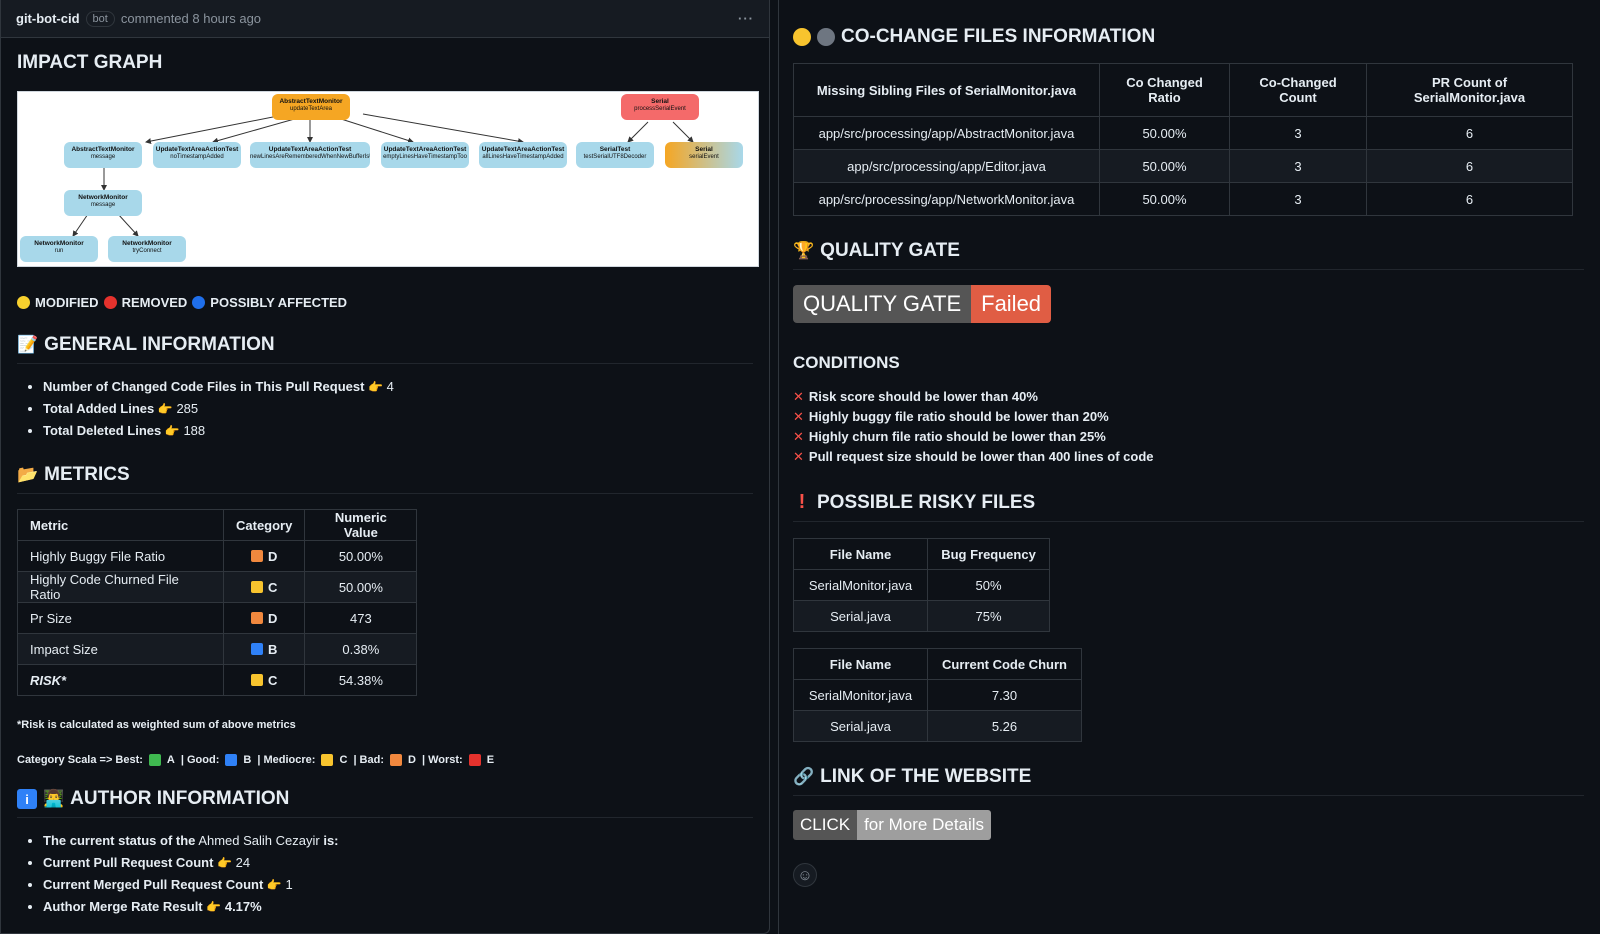  I want to click on table-row: SerialMonitor.java 50%, so click(921, 585).